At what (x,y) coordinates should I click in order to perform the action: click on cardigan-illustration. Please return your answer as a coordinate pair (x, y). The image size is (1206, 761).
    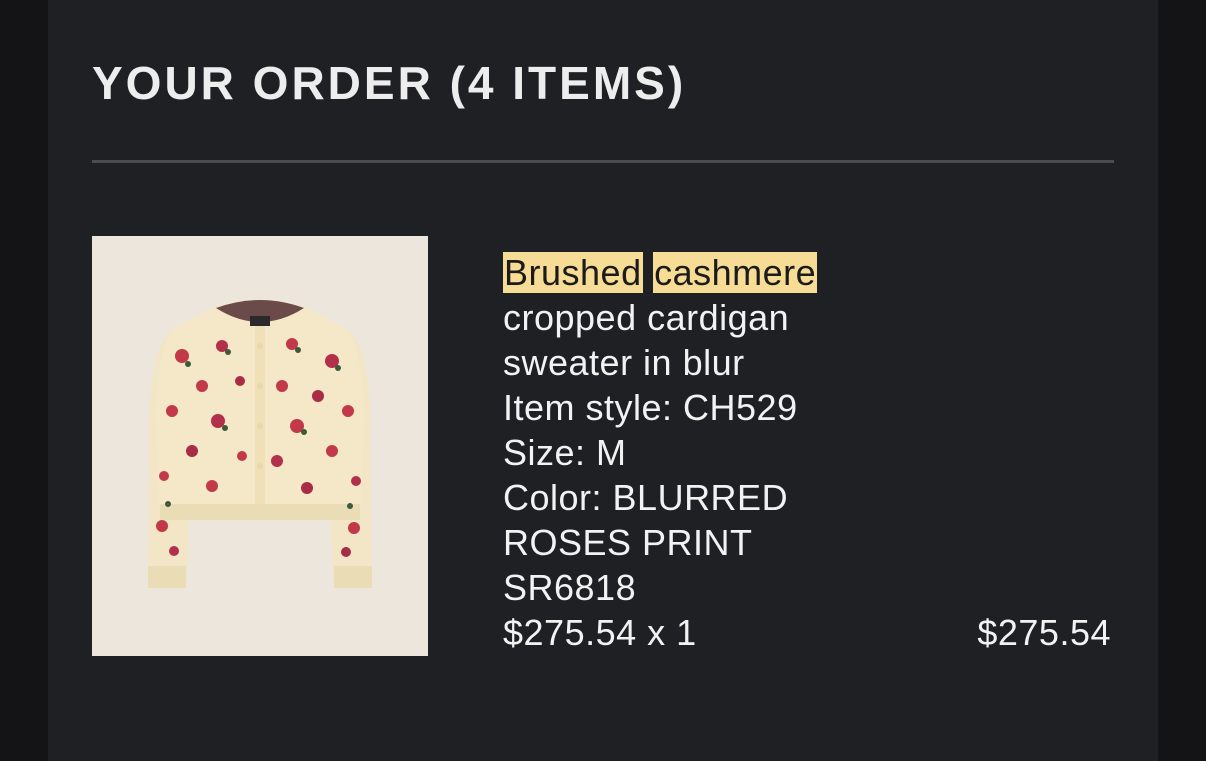
    Looking at the image, I should click on (260, 443).